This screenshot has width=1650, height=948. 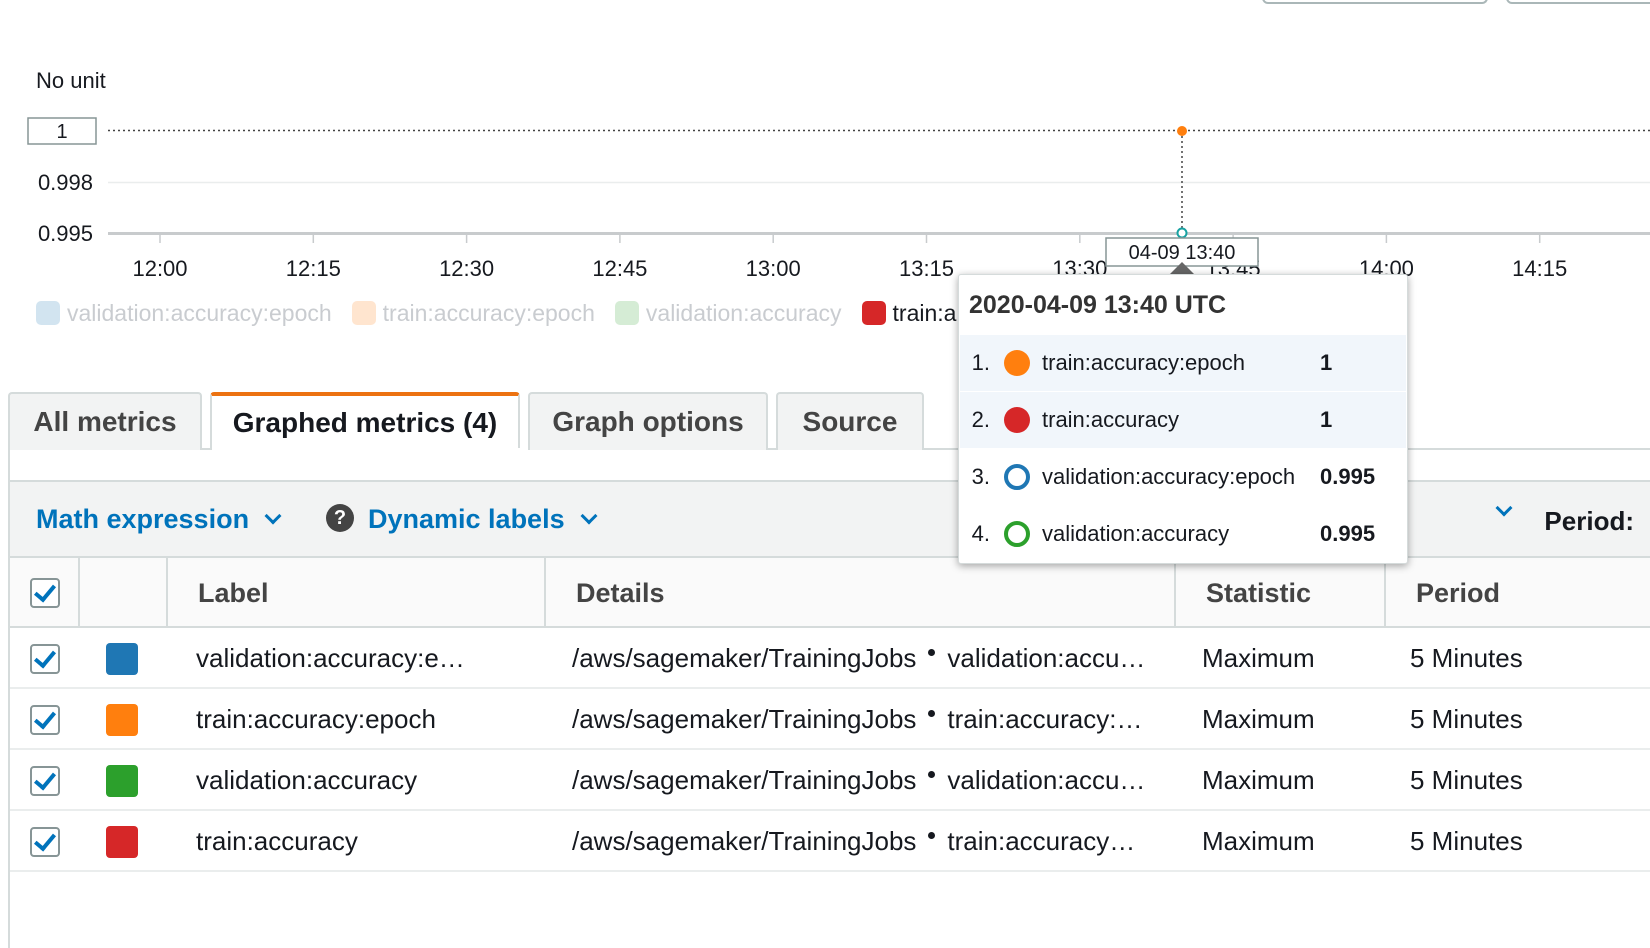 What do you see at coordinates (744, 780) in the screenshot?
I see `namespace-text: /aws/sagemaker/TrainingJobs` at bounding box center [744, 780].